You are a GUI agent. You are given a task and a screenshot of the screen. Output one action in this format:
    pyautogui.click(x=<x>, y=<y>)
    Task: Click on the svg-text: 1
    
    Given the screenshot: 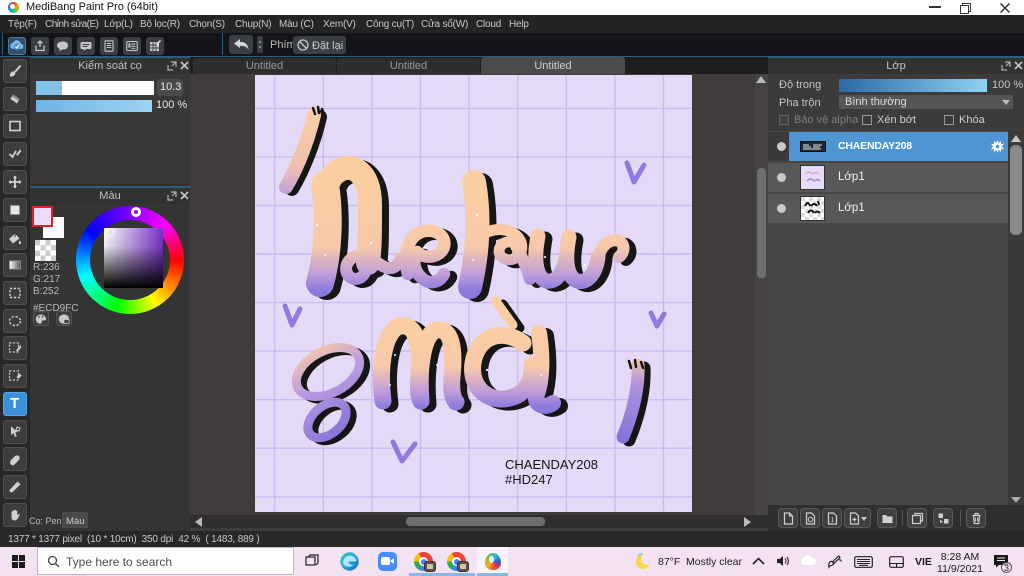 What is the action you would take?
    pyautogui.click(x=833, y=520)
    